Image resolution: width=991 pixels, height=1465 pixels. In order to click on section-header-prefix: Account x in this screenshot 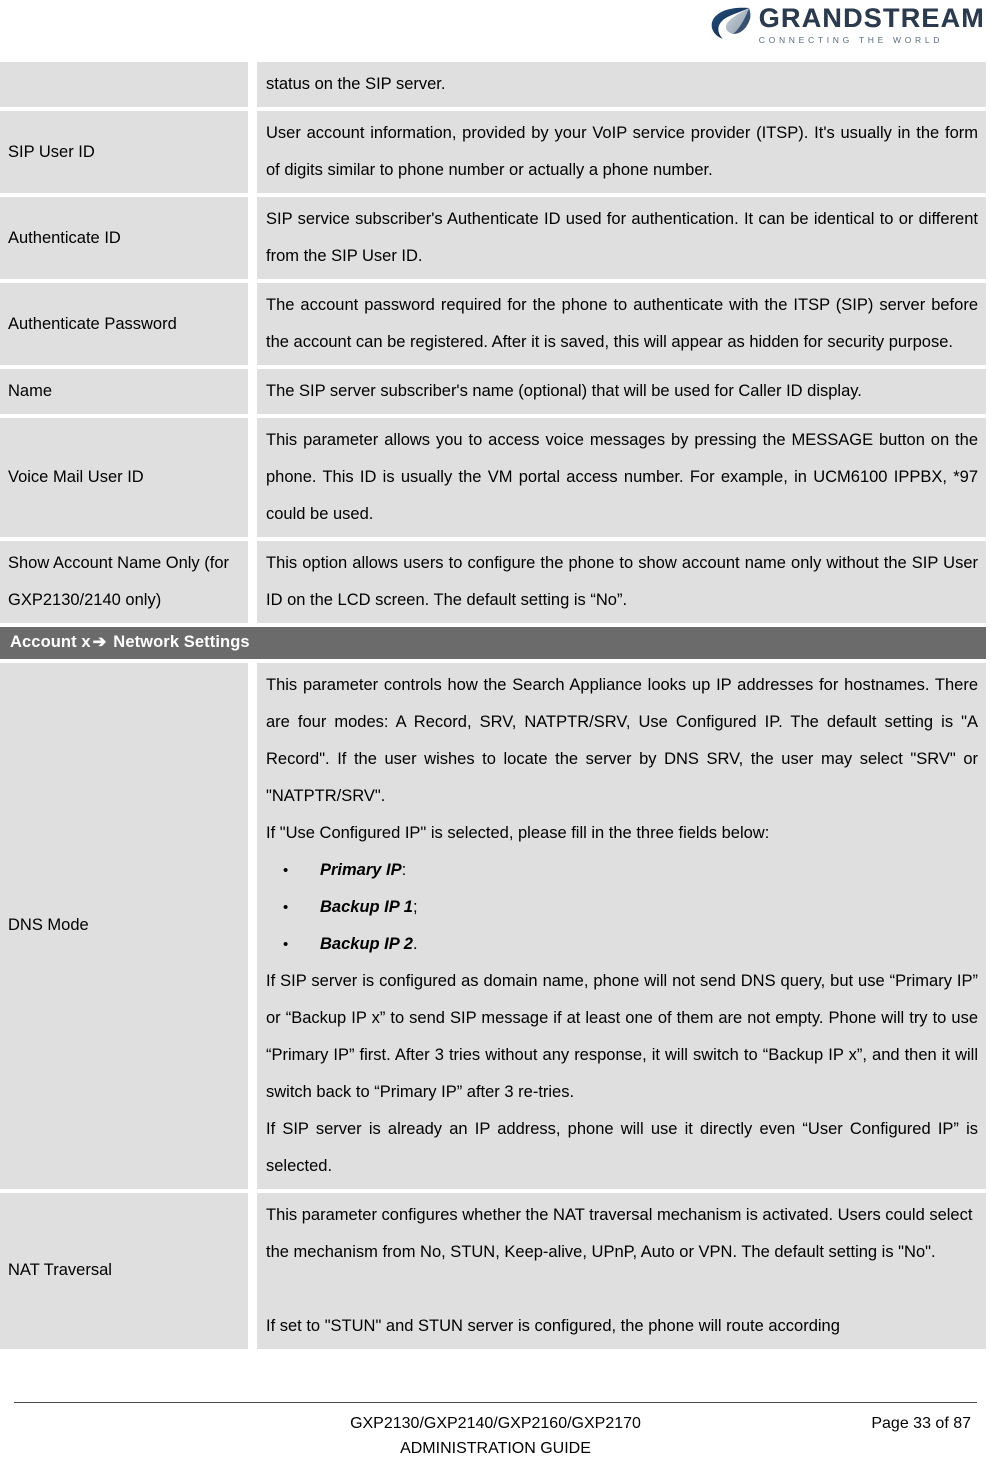, I will do `click(50, 642)`.